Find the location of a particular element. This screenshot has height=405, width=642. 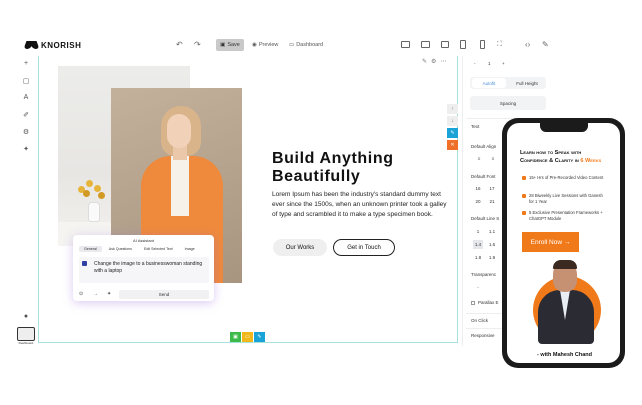

ai-tab-edit-selected-text: Edit Selected Text is located at coordinates (158, 249).